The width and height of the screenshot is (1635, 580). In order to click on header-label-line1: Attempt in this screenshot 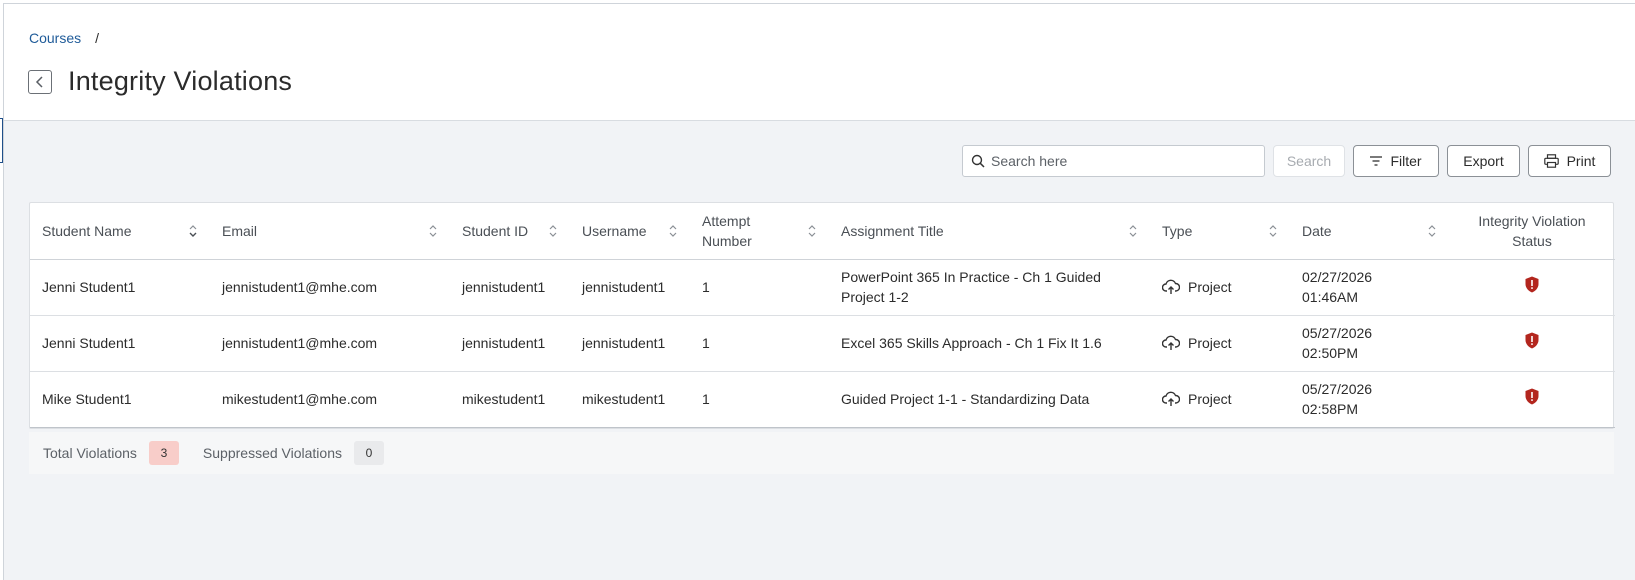, I will do `click(726, 220)`.